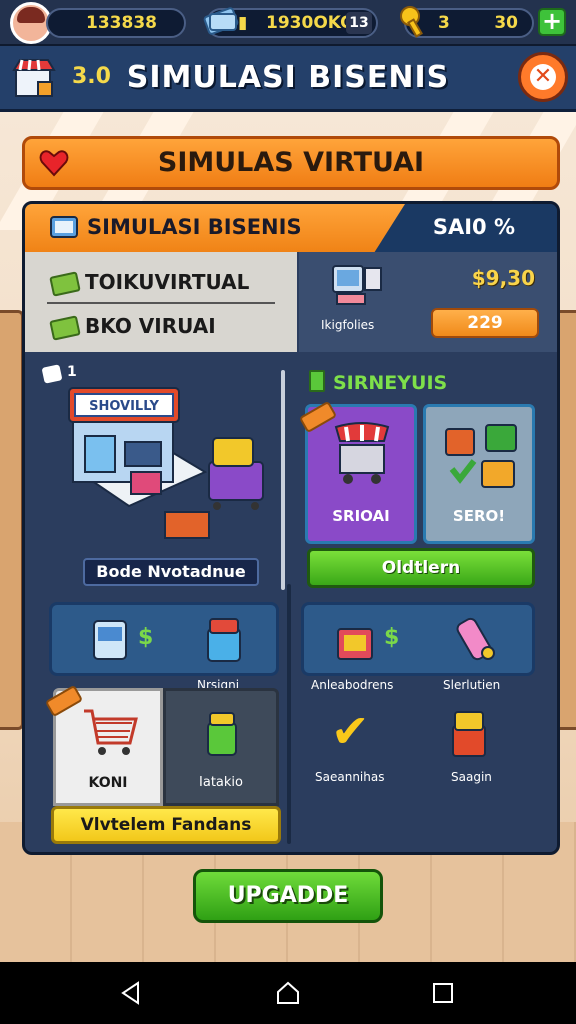 The width and height of the screenshot is (576, 1024). What do you see at coordinates (479, 516) in the screenshot?
I see `card-label: SERO!` at bounding box center [479, 516].